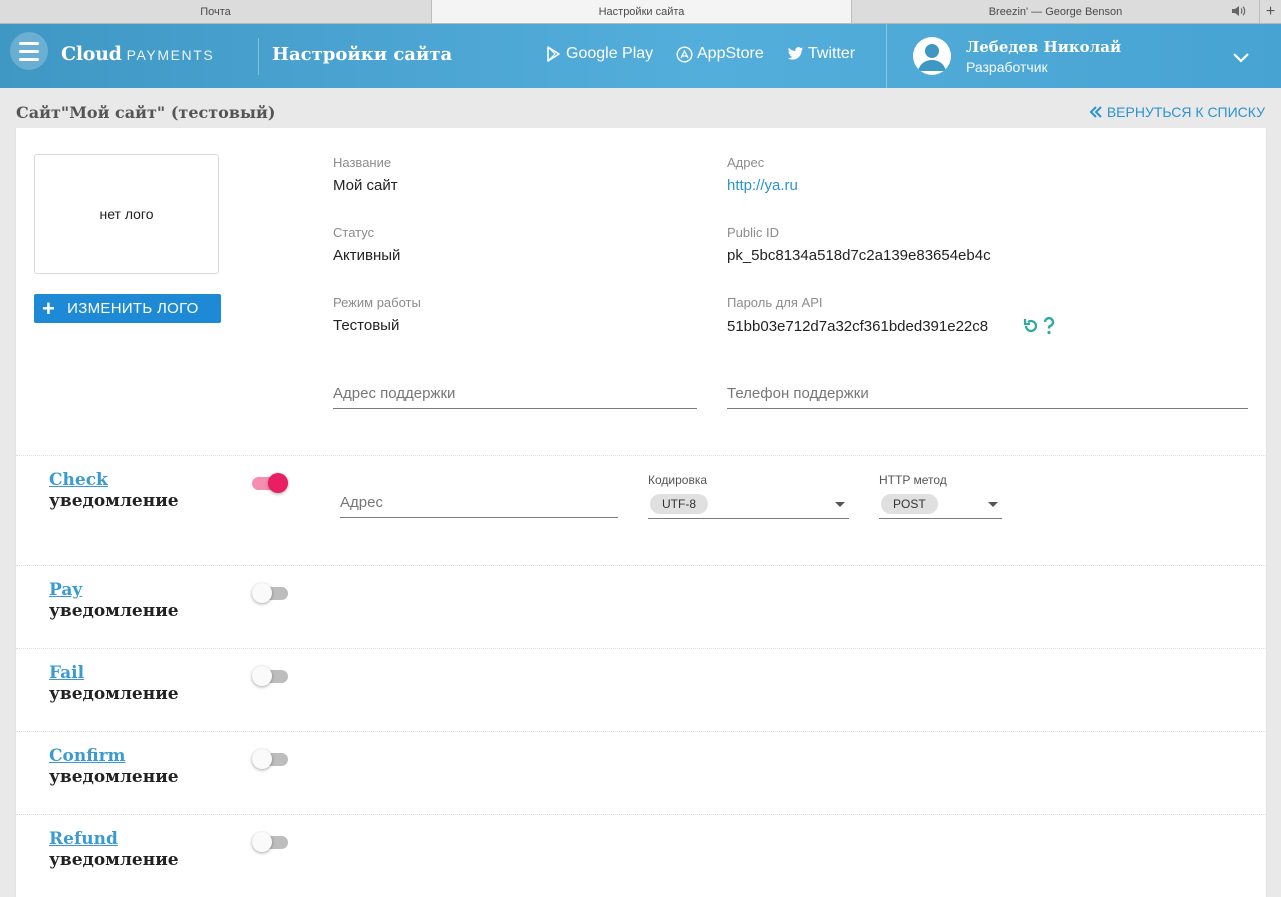  I want to click on api-password-label: Пароль для API, so click(775, 302).